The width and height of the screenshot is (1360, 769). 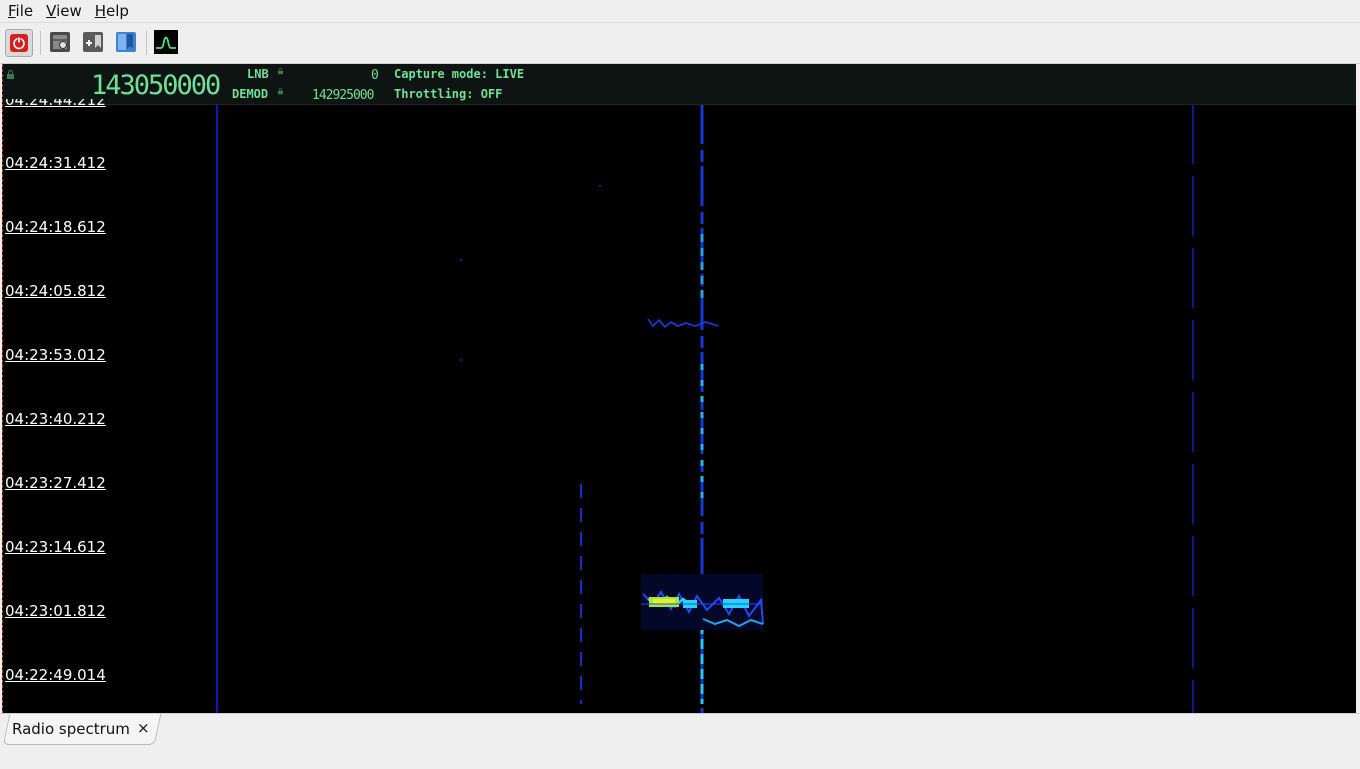 What do you see at coordinates (71, 729) in the screenshot?
I see `tab-radio-spectrum: Radio spectrum` at bounding box center [71, 729].